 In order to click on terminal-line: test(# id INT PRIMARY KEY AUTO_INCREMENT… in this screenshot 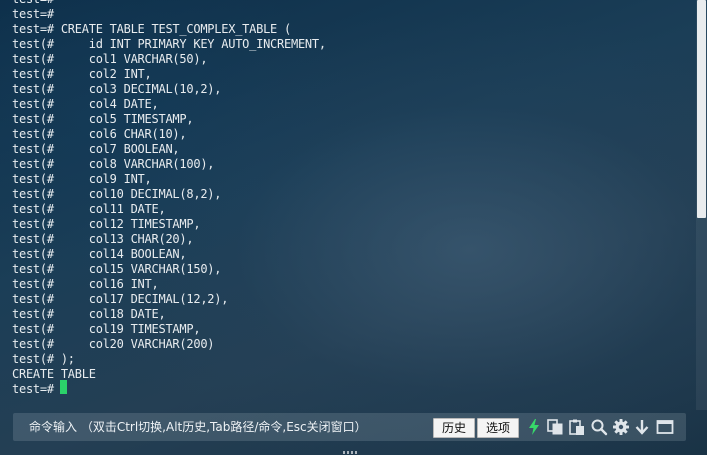, I will do `click(169, 44)`.